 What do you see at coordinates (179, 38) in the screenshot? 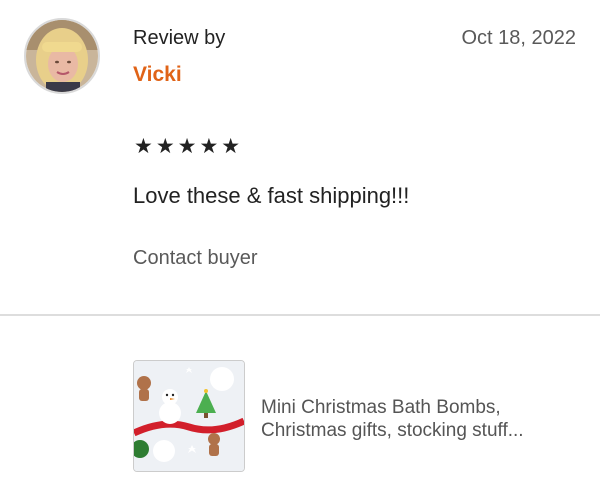
I see `review-by-label: Review by` at bounding box center [179, 38].